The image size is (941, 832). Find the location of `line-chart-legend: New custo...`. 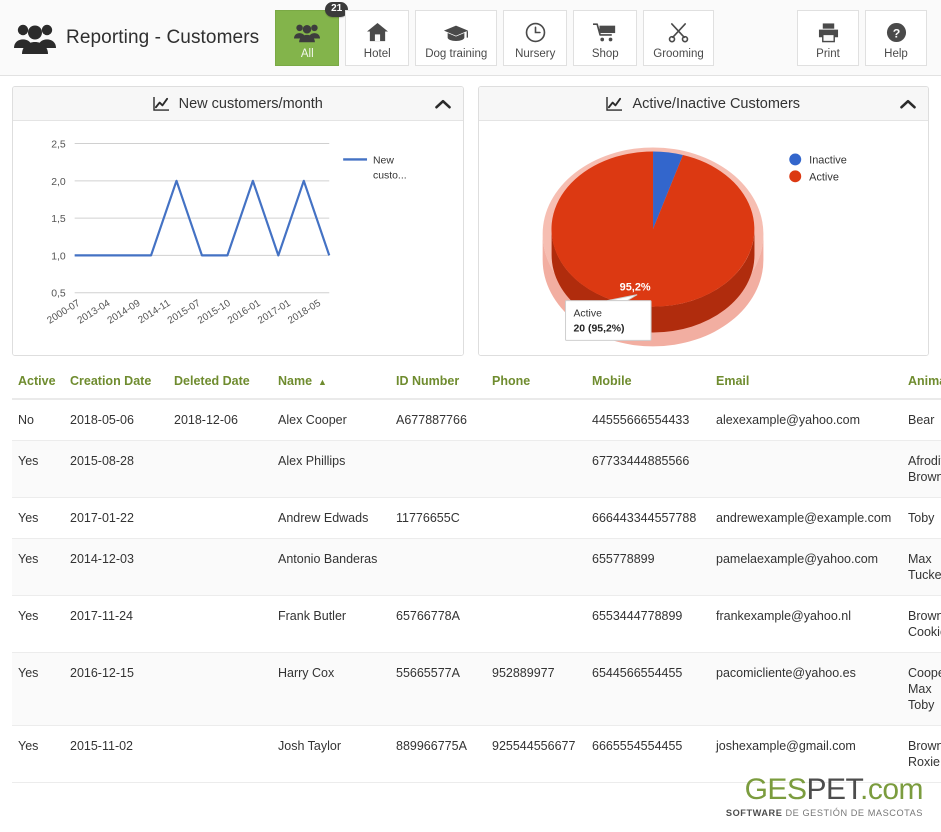

line-chart-legend: New custo... is located at coordinates (375, 168).